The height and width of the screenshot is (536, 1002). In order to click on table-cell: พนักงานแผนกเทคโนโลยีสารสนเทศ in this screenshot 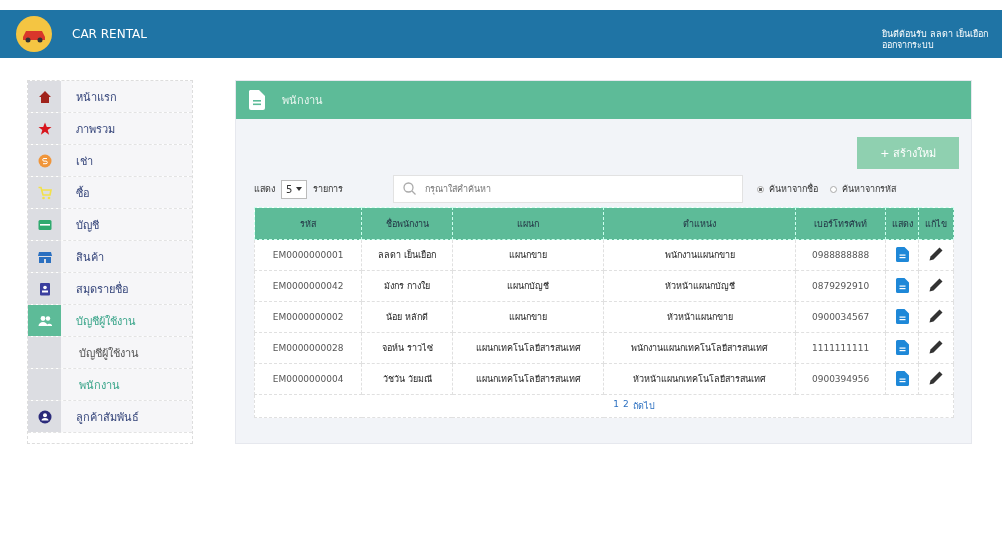, I will do `click(699, 348)`.